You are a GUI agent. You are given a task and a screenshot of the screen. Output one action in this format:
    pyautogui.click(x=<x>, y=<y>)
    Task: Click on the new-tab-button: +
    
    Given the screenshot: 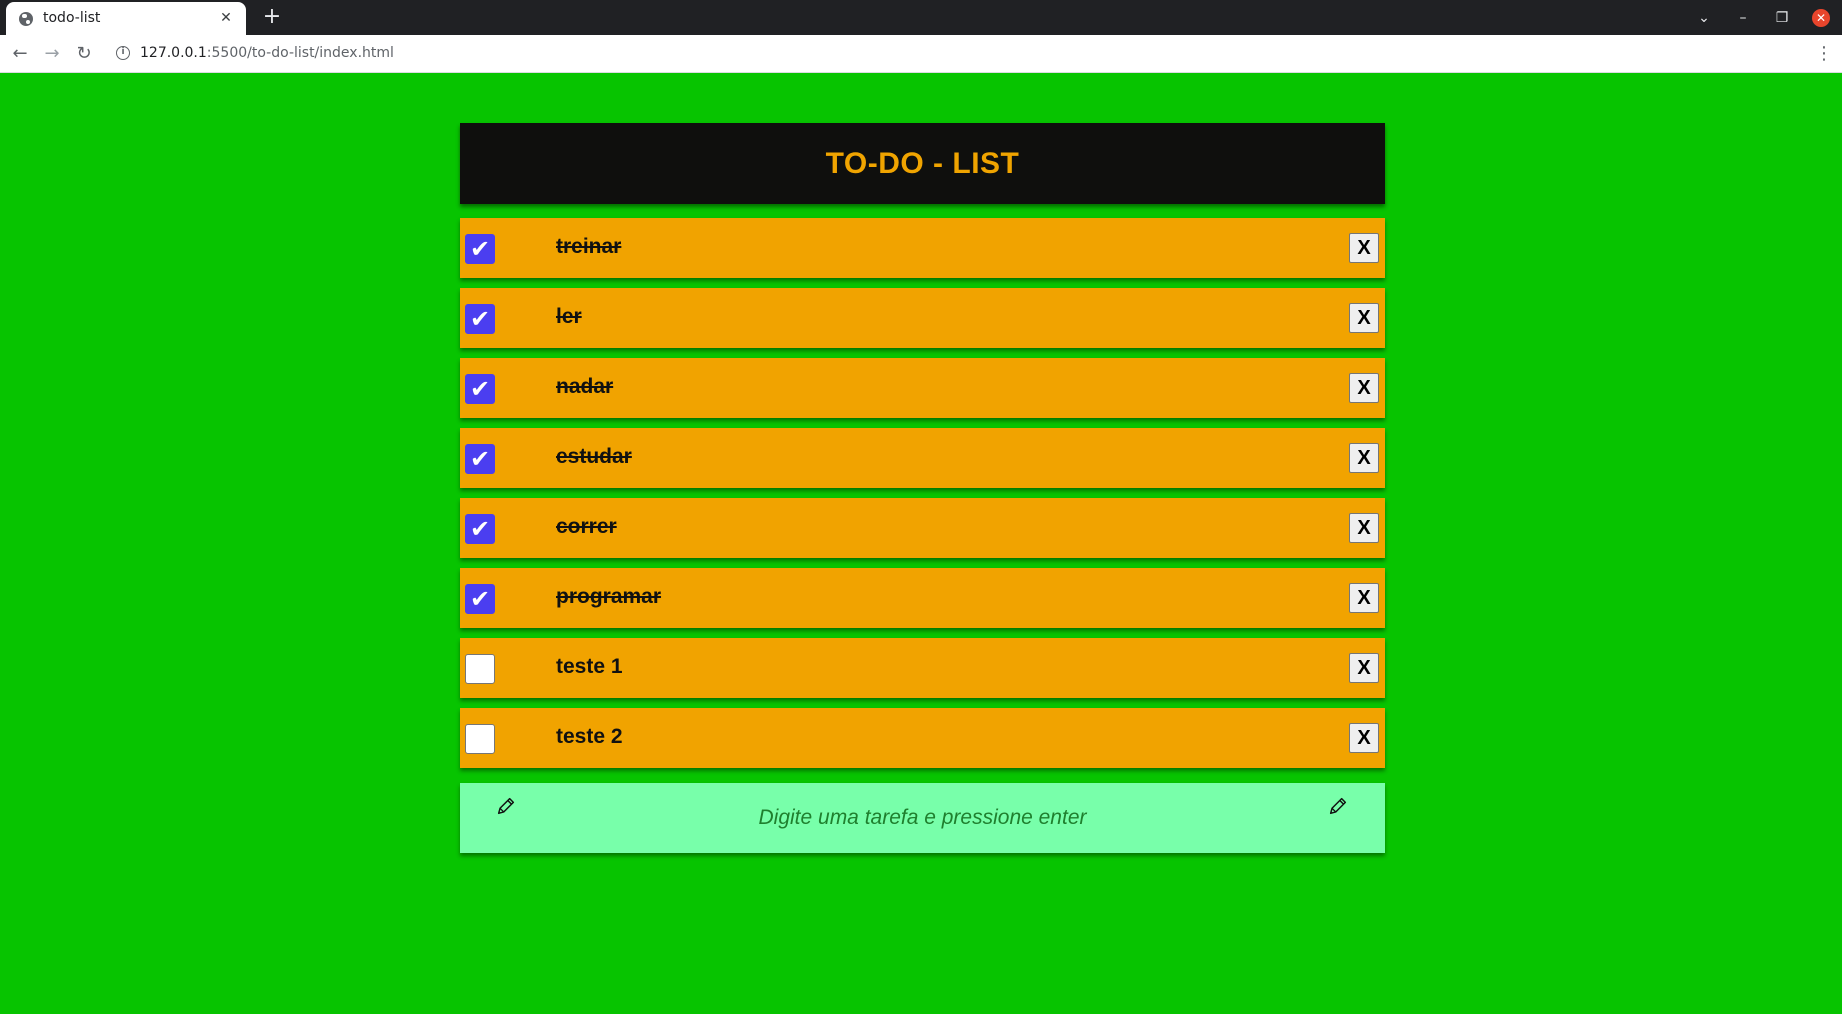 What is the action you would take?
    pyautogui.click(x=272, y=18)
    